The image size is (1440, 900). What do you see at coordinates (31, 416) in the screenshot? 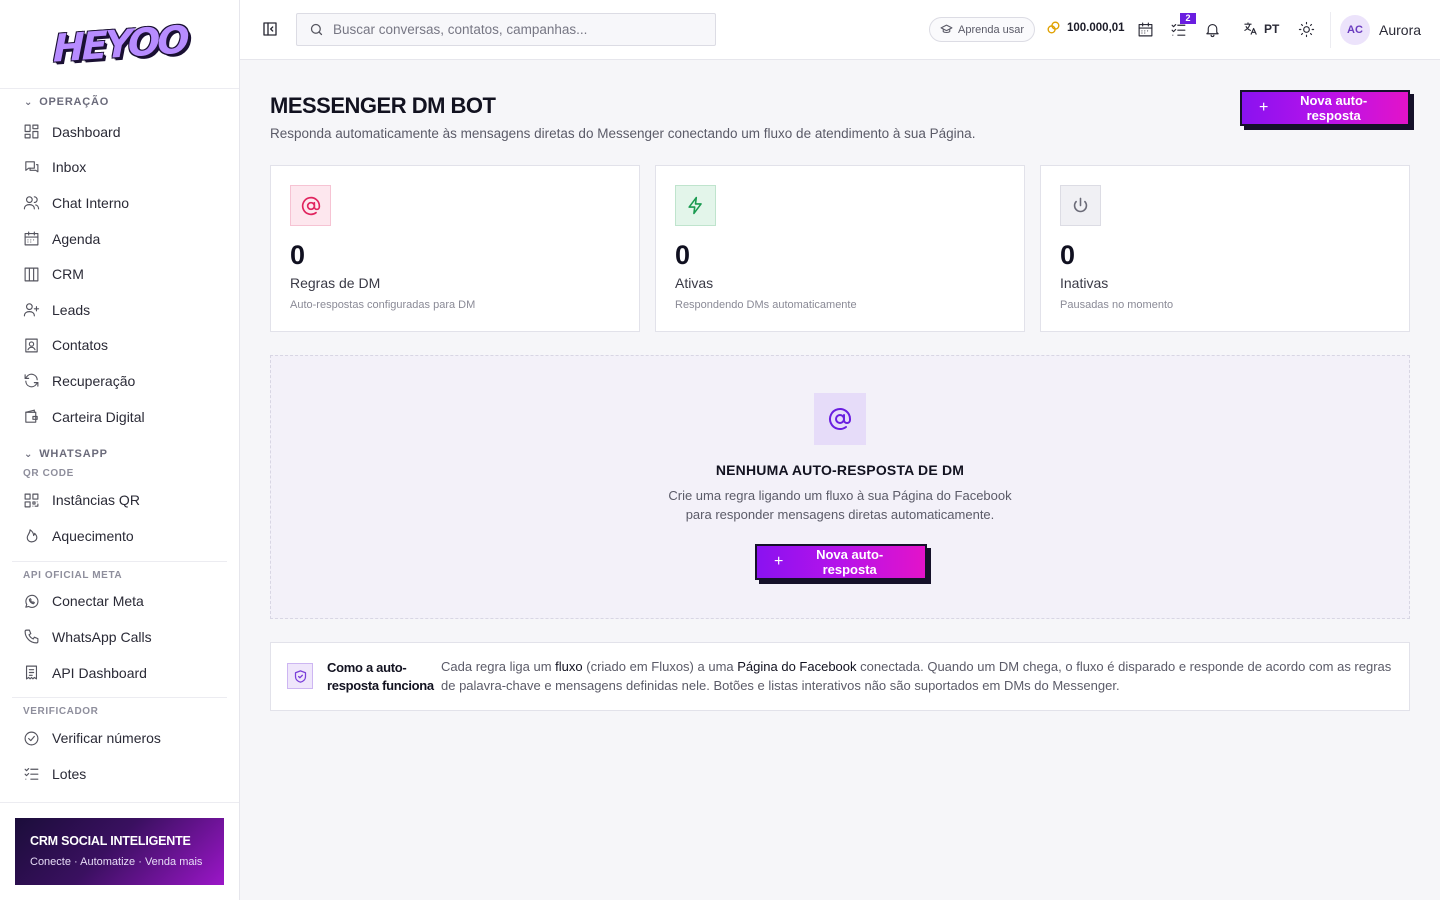
I see `wallet-icon` at bounding box center [31, 416].